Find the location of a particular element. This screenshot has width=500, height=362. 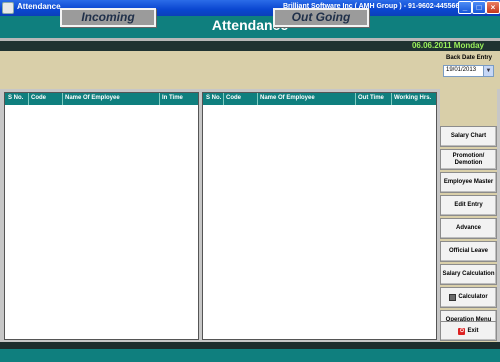

exit-icon: ⏻ is located at coordinates (462, 331).